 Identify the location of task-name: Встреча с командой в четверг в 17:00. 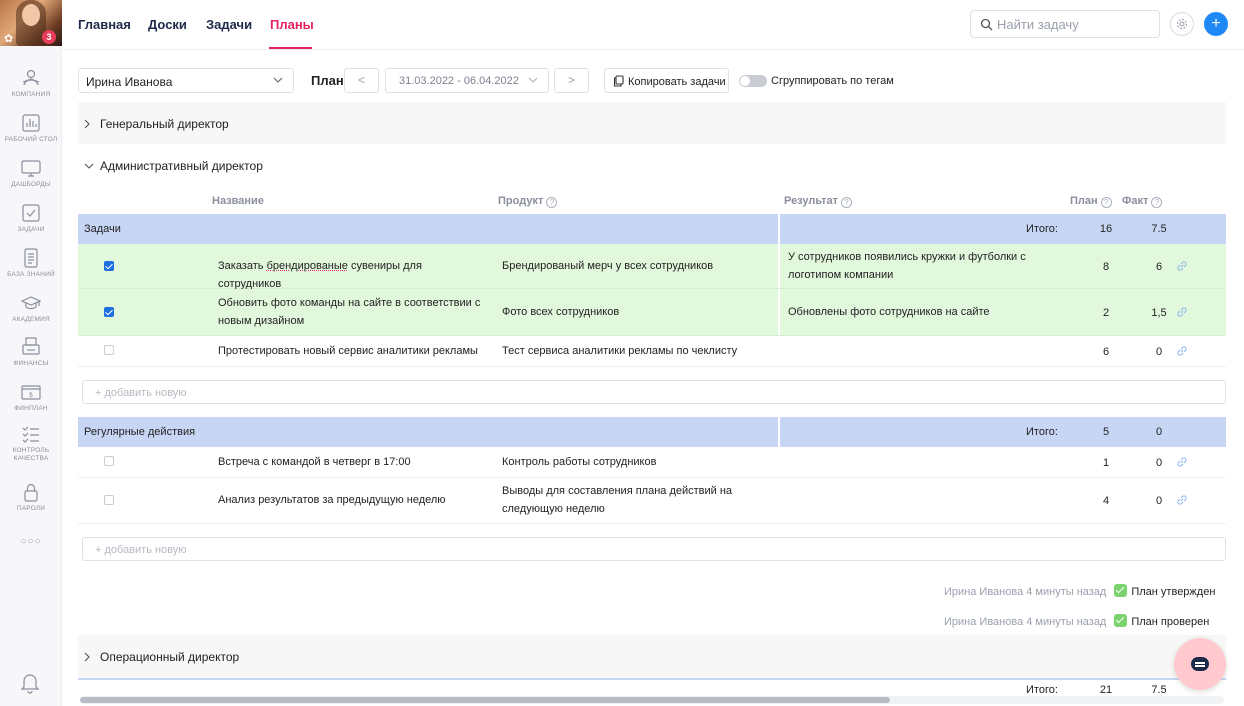
(358, 462).